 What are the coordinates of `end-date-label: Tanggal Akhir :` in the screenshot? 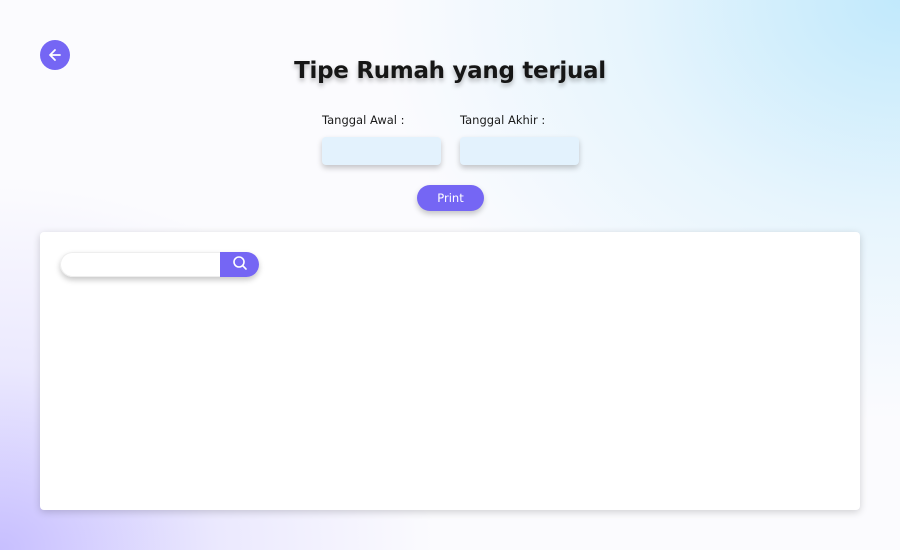 It's located at (503, 120).